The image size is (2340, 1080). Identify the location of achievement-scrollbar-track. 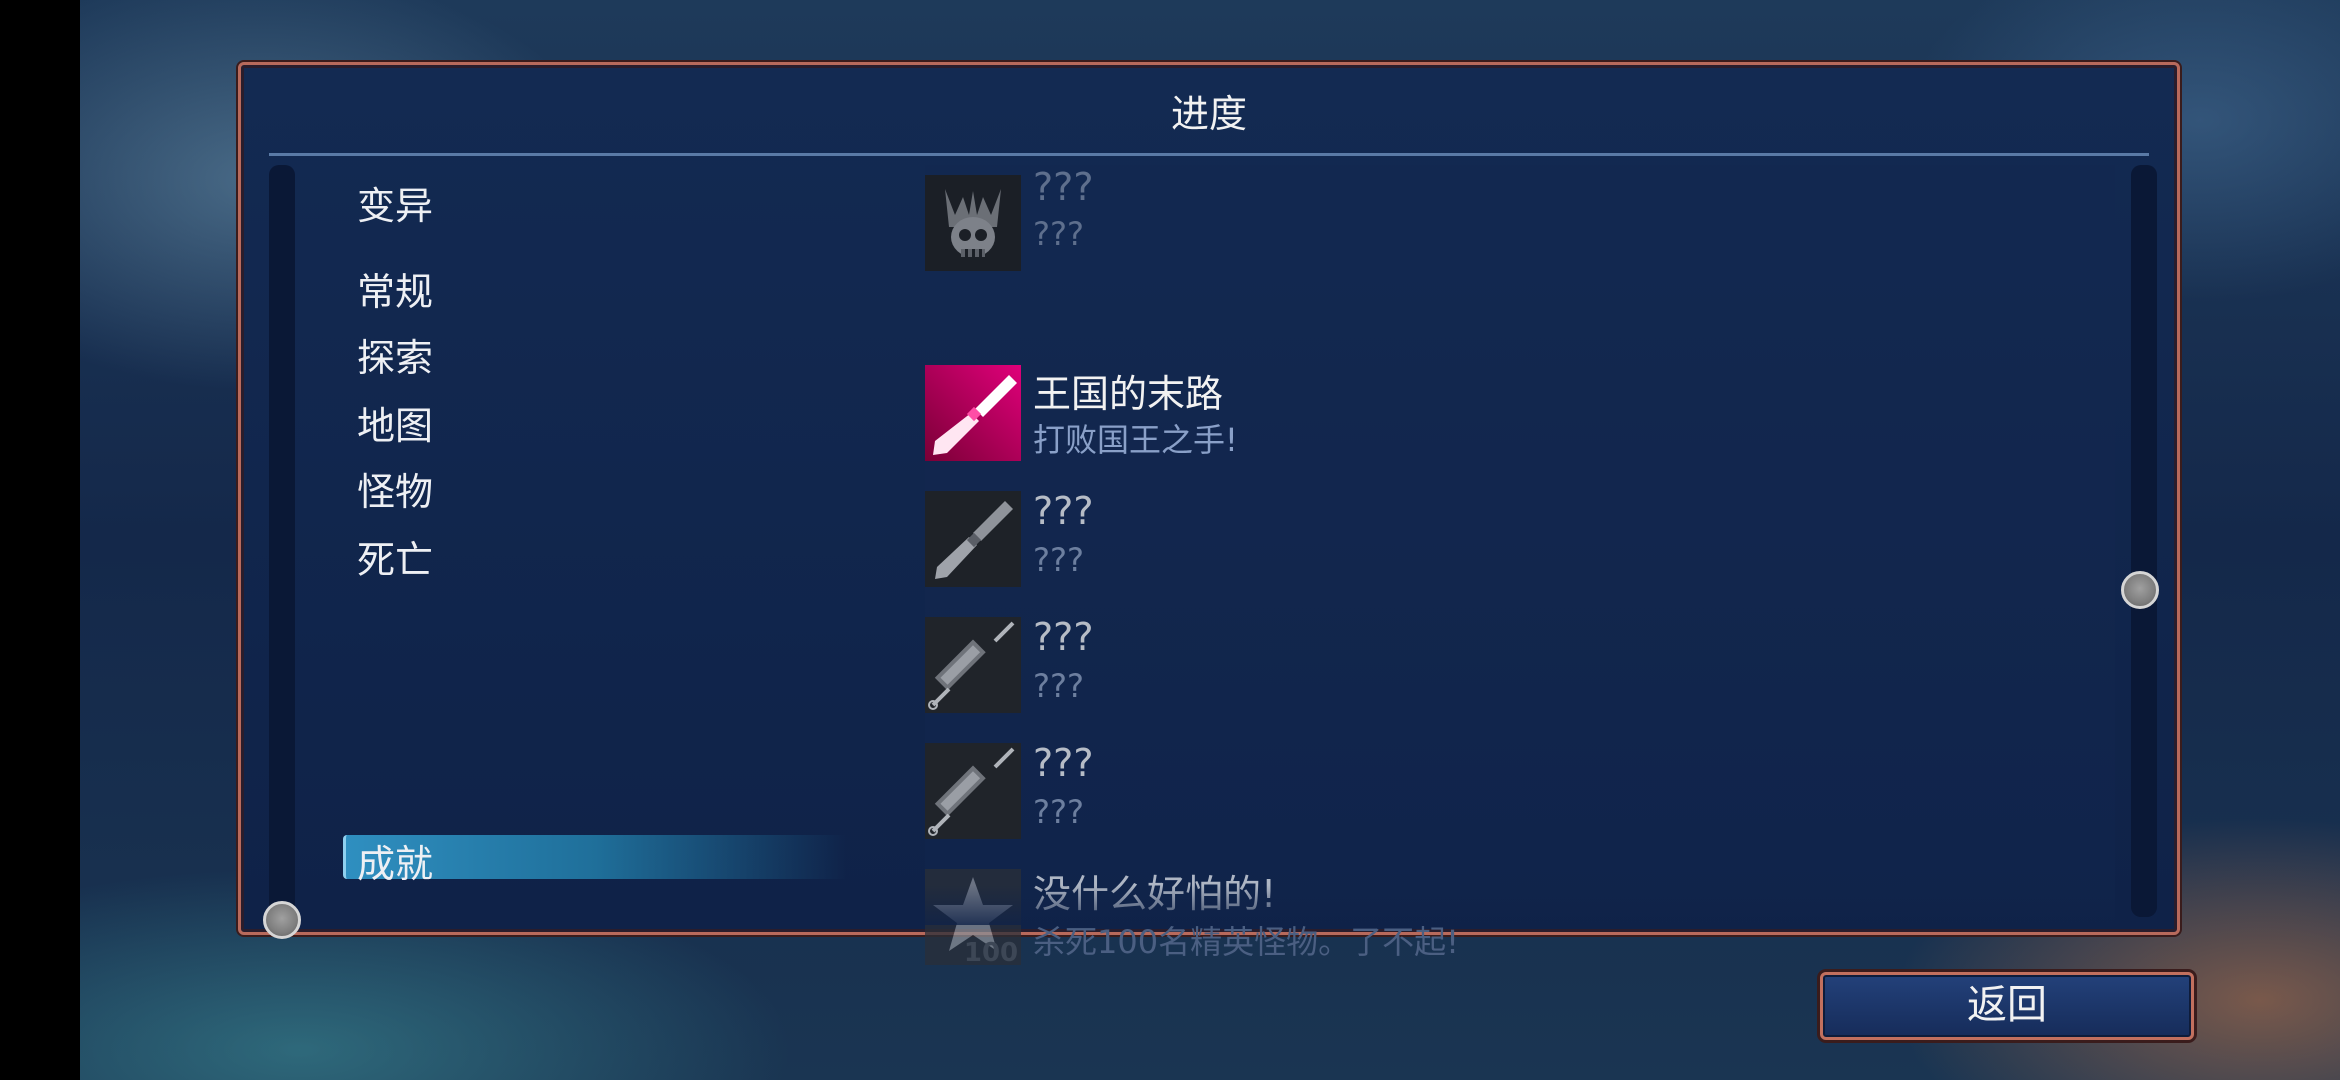
(2144, 541).